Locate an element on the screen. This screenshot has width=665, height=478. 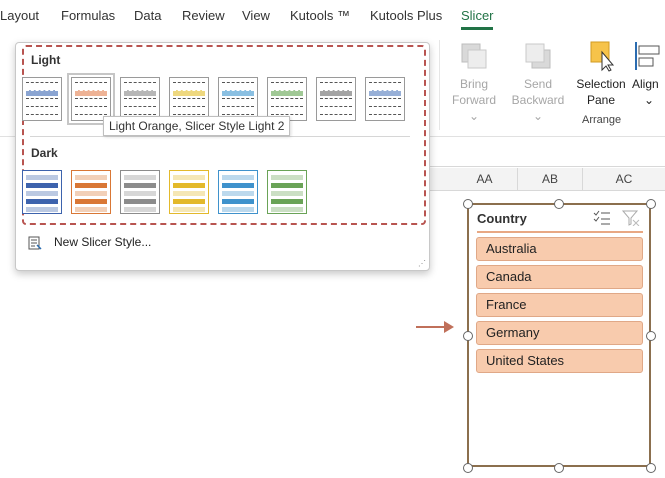
tab-formulas: Formulas is located at coordinates (88, 15).